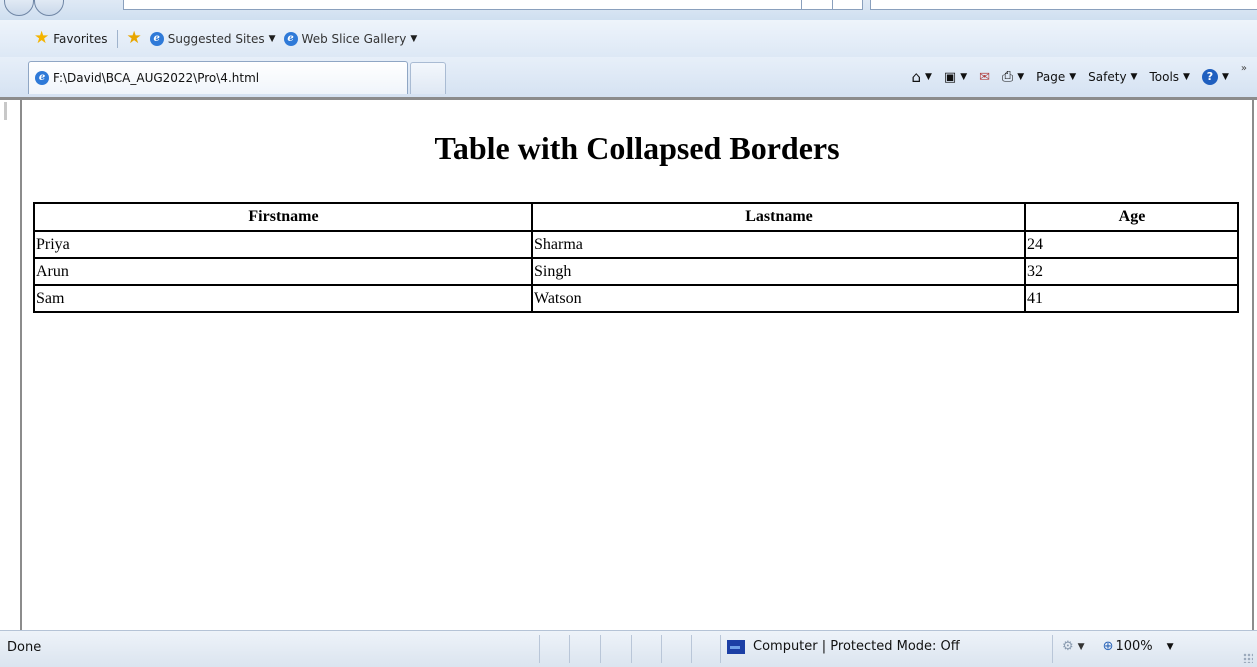 The image size is (1257, 667). I want to click on feeds-button: ▣ ▼, so click(955, 77).